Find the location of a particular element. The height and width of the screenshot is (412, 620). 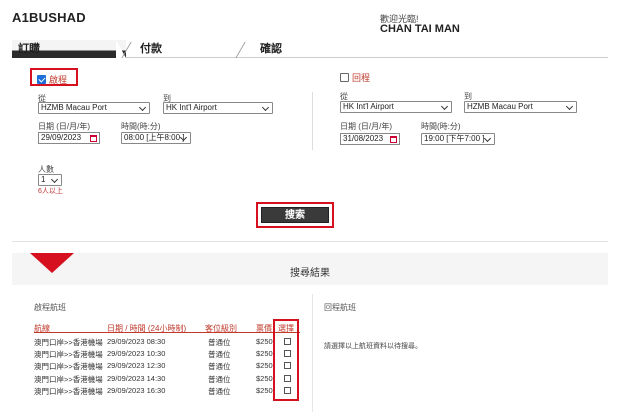

inbound-date-input: 31/08/2023 is located at coordinates (370, 139).